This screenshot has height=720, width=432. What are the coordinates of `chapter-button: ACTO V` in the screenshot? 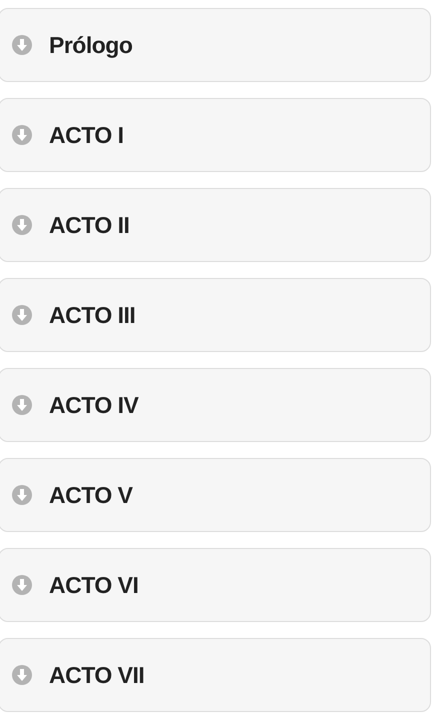 It's located at (215, 495).